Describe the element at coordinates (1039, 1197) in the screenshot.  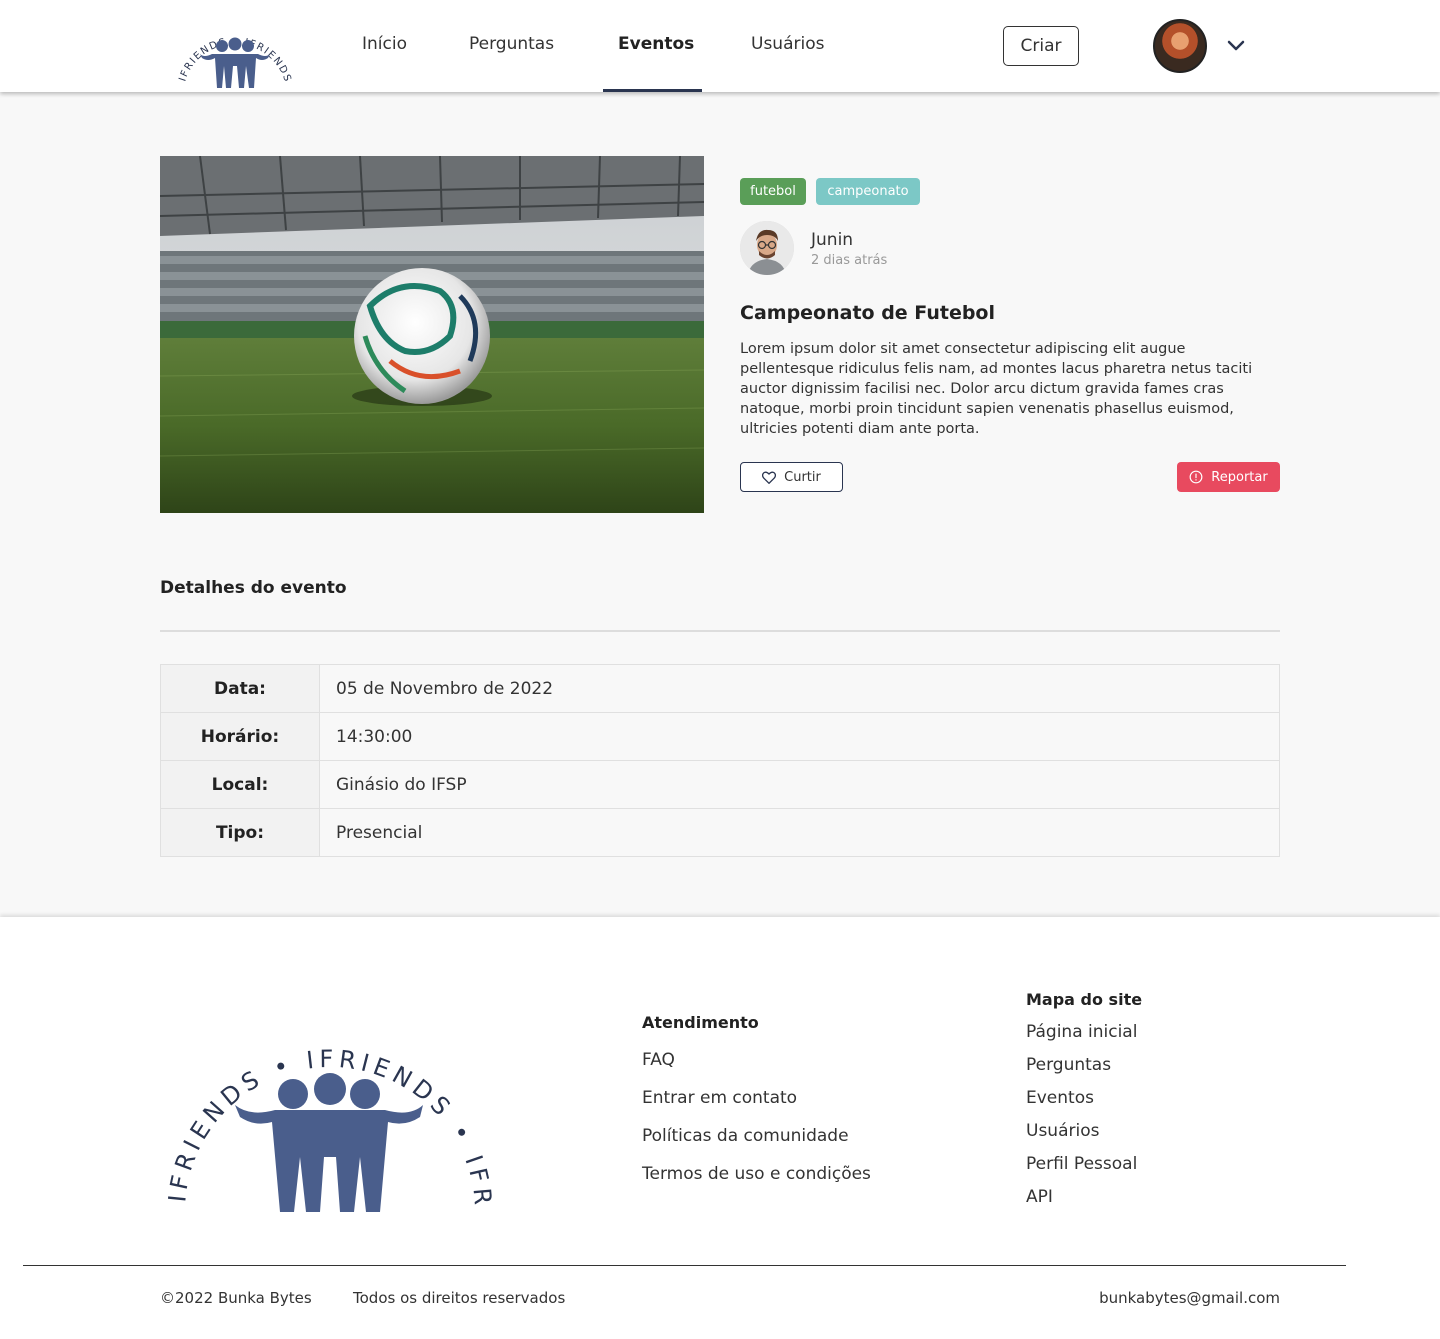
I see `sitemap-link-api: API` at that location.